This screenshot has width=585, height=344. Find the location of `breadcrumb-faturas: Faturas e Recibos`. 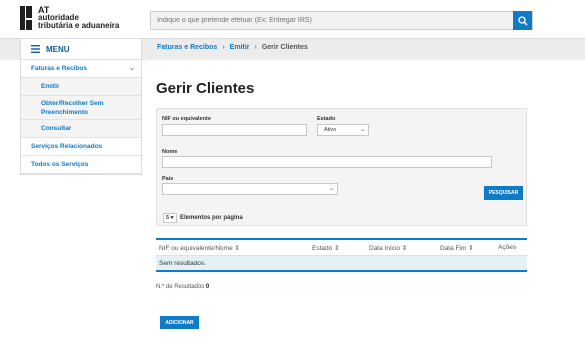

breadcrumb-faturas: Faturas e Recibos is located at coordinates (187, 47).